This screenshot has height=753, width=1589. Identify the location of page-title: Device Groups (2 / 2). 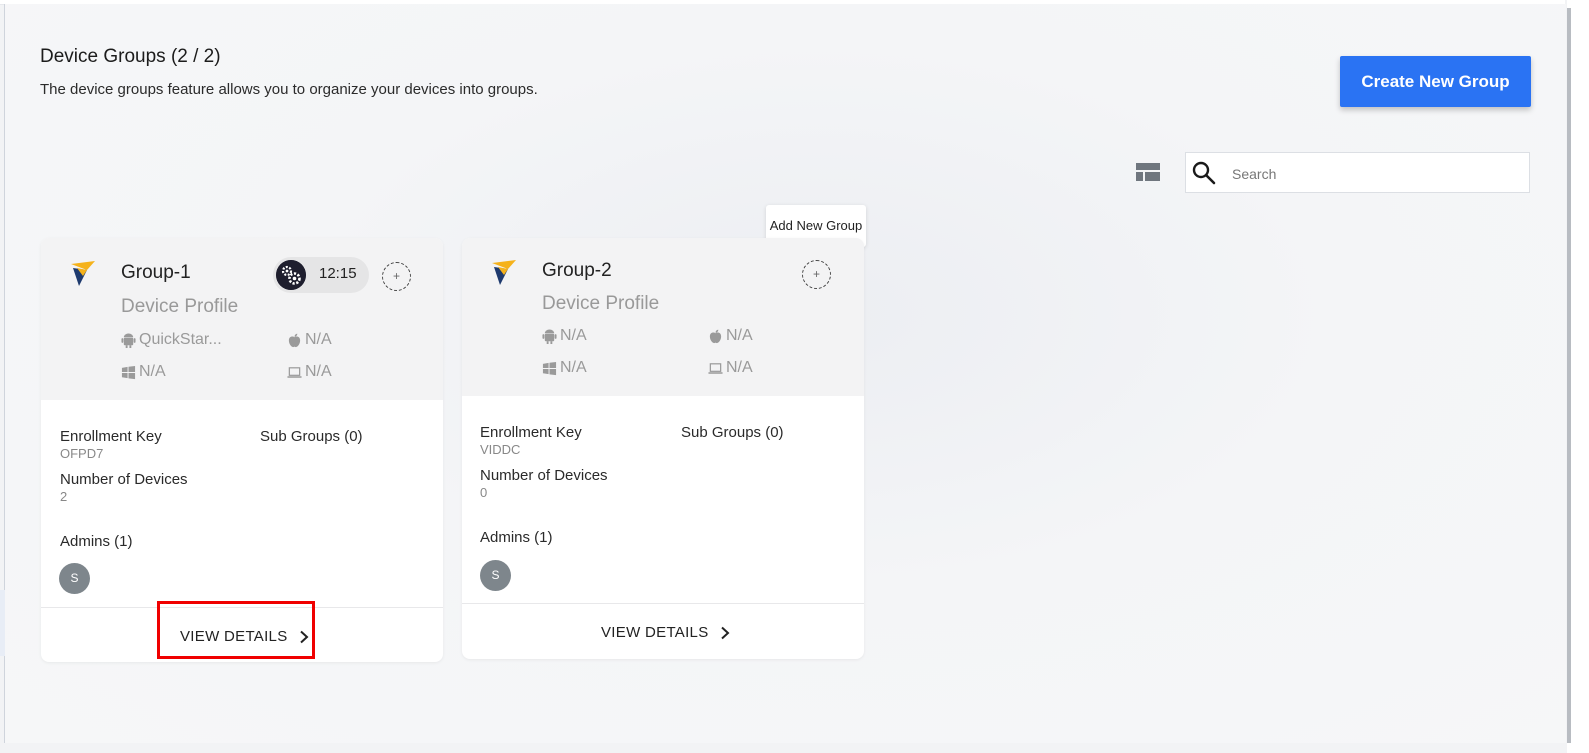
(130, 56).